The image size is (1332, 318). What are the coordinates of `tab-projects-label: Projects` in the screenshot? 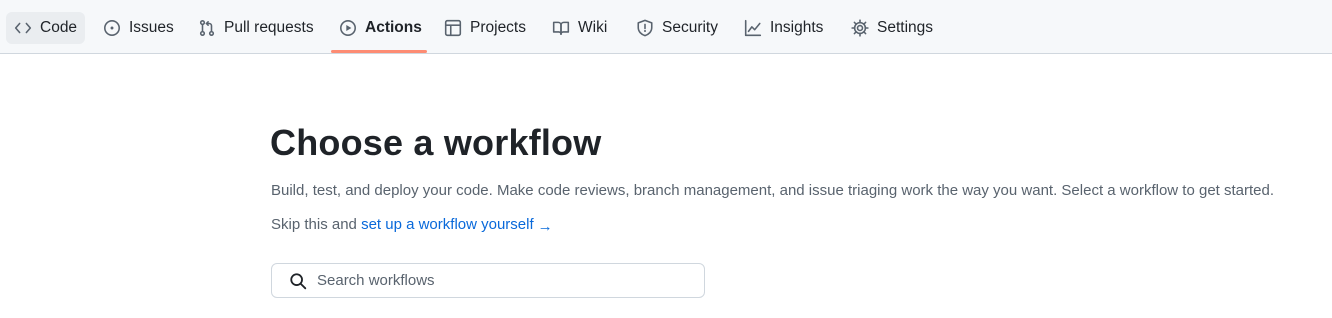 It's located at (498, 27).